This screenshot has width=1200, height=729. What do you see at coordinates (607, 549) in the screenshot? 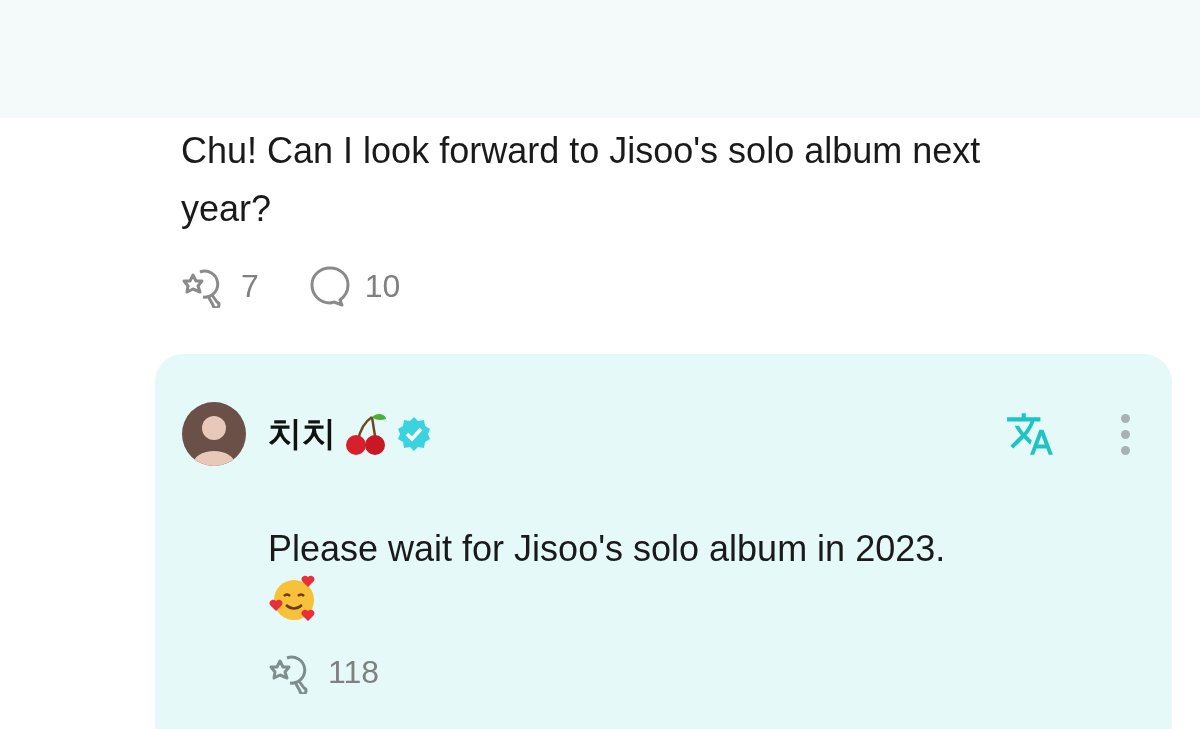
I see `reply-text: Please wait for Jisoo's solo album in 2023.` at bounding box center [607, 549].